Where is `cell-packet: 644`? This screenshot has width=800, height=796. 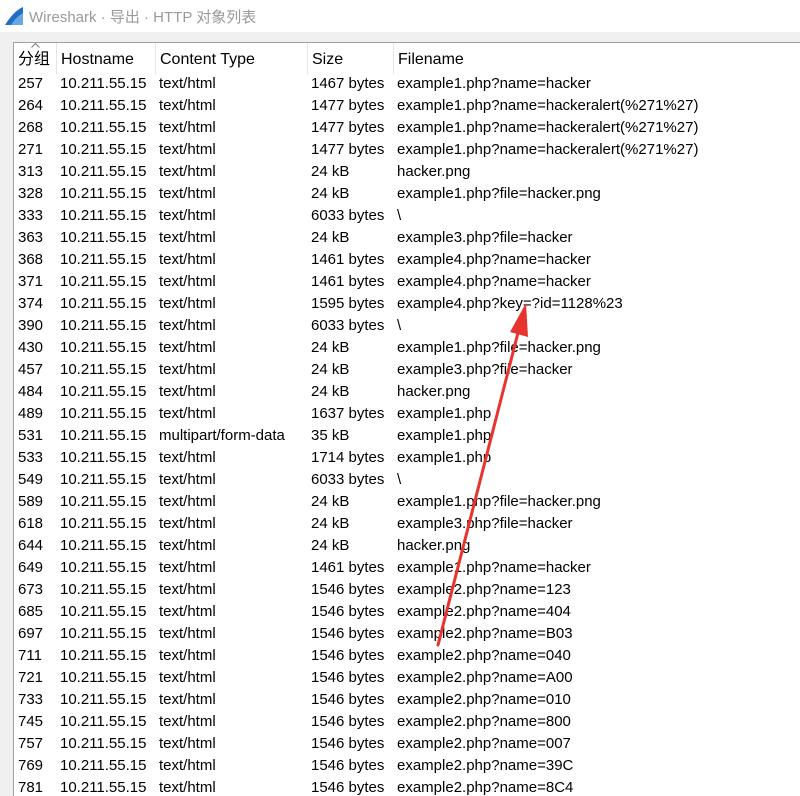
cell-packet: 644 is located at coordinates (31, 545).